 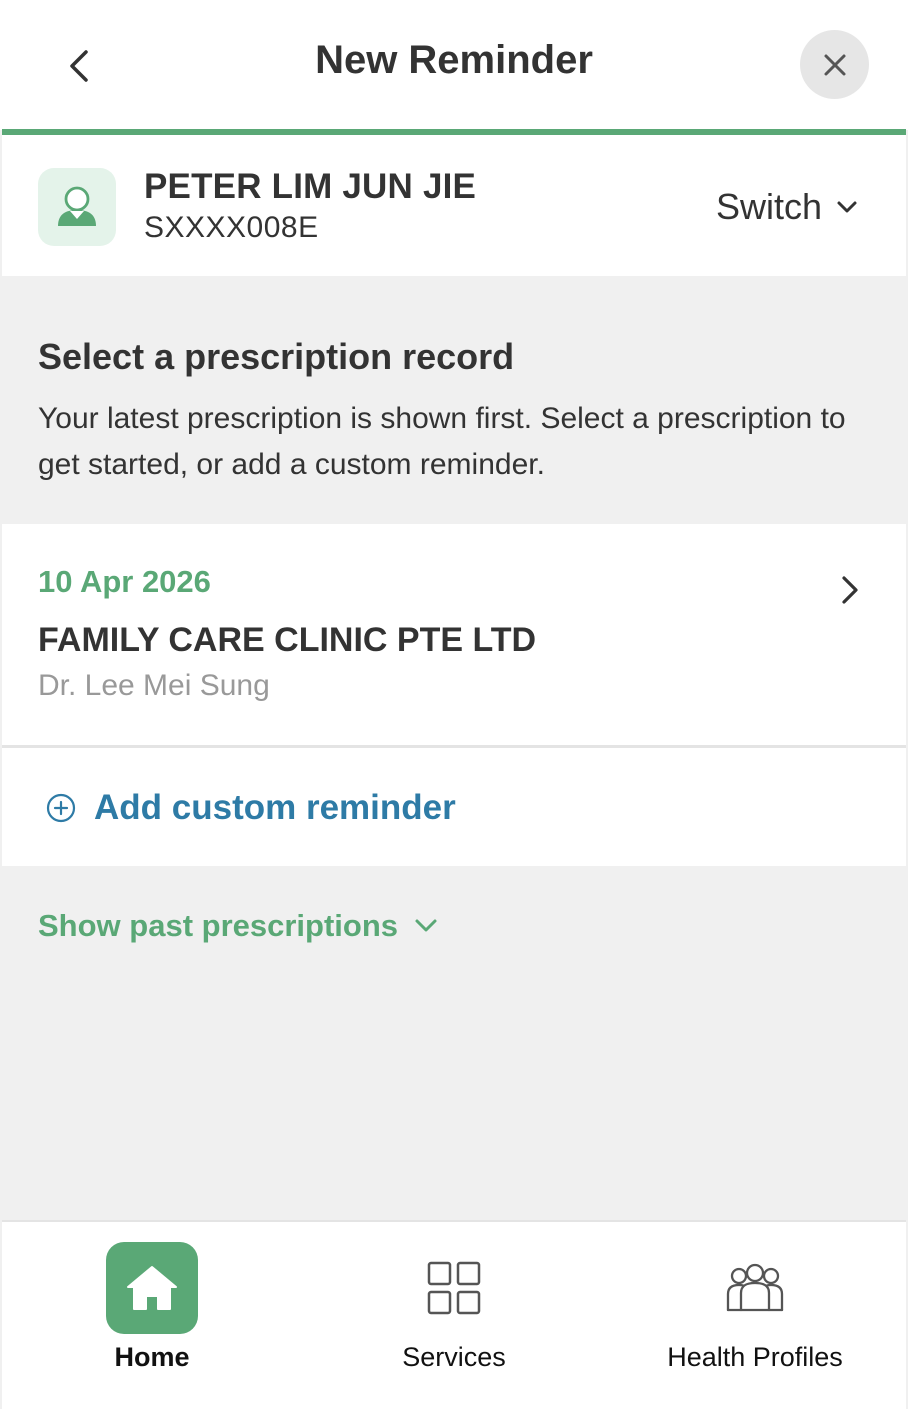 I want to click on people-icon, so click(x=755, y=1287).